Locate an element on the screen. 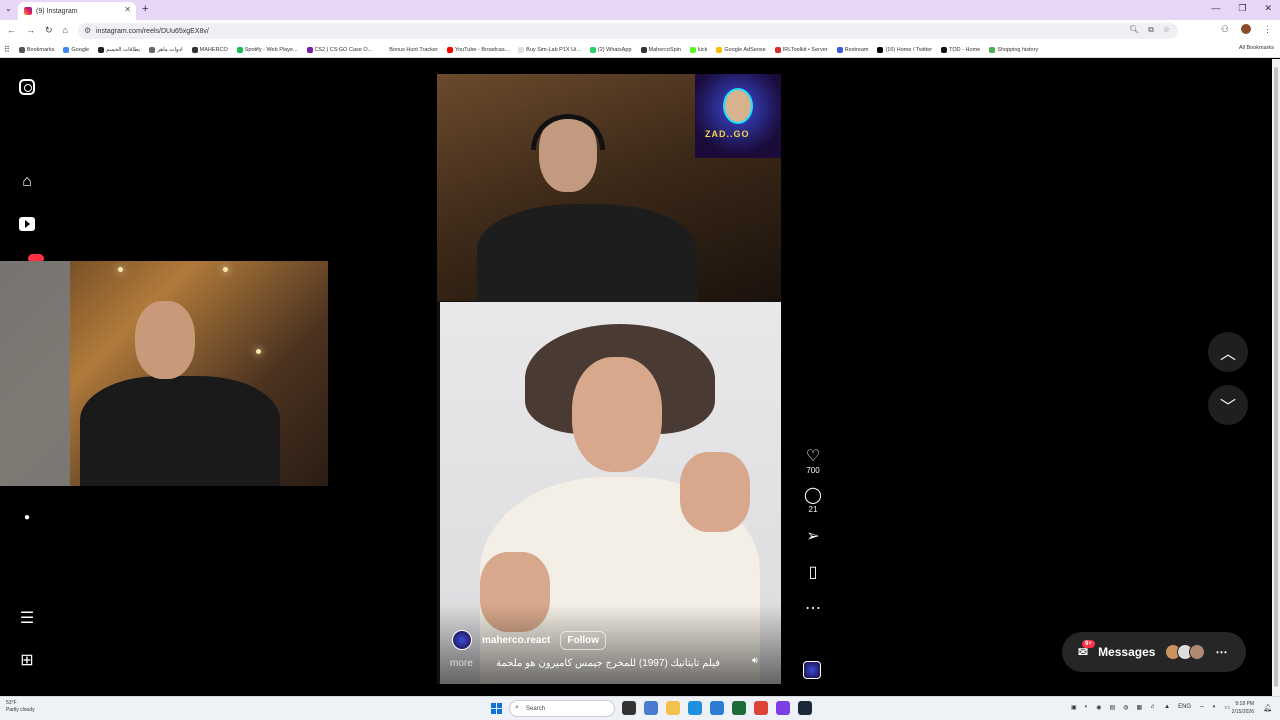 The width and height of the screenshot is (1280, 720). also-from-meta-icon: ⊞ is located at coordinates (27, 660).